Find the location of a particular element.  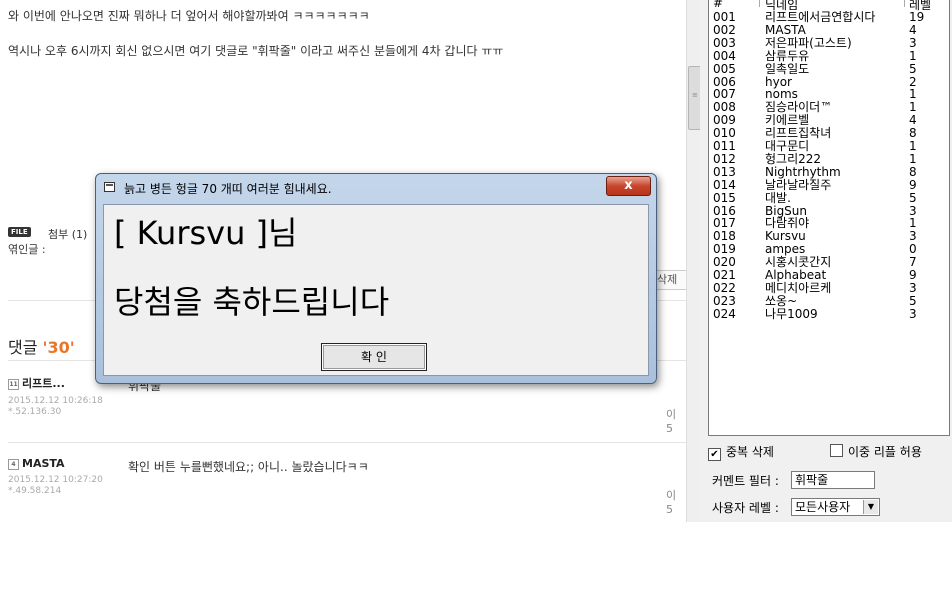

file-badge: FILE is located at coordinates (19, 232).